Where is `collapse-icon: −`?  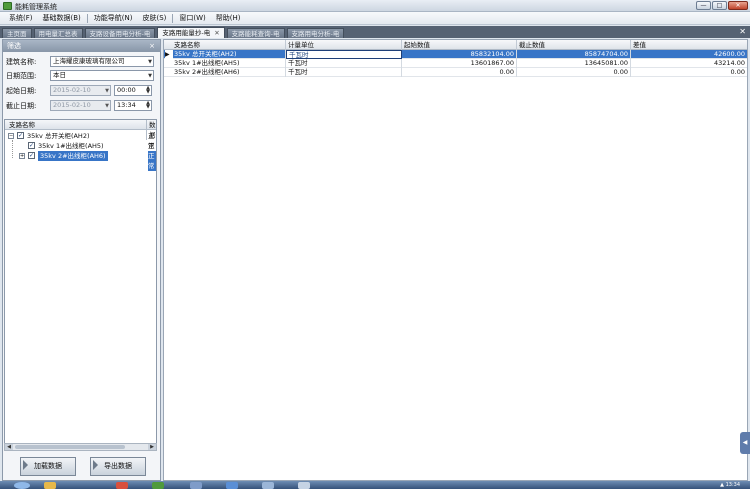
collapse-icon: − is located at coordinates (11, 136).